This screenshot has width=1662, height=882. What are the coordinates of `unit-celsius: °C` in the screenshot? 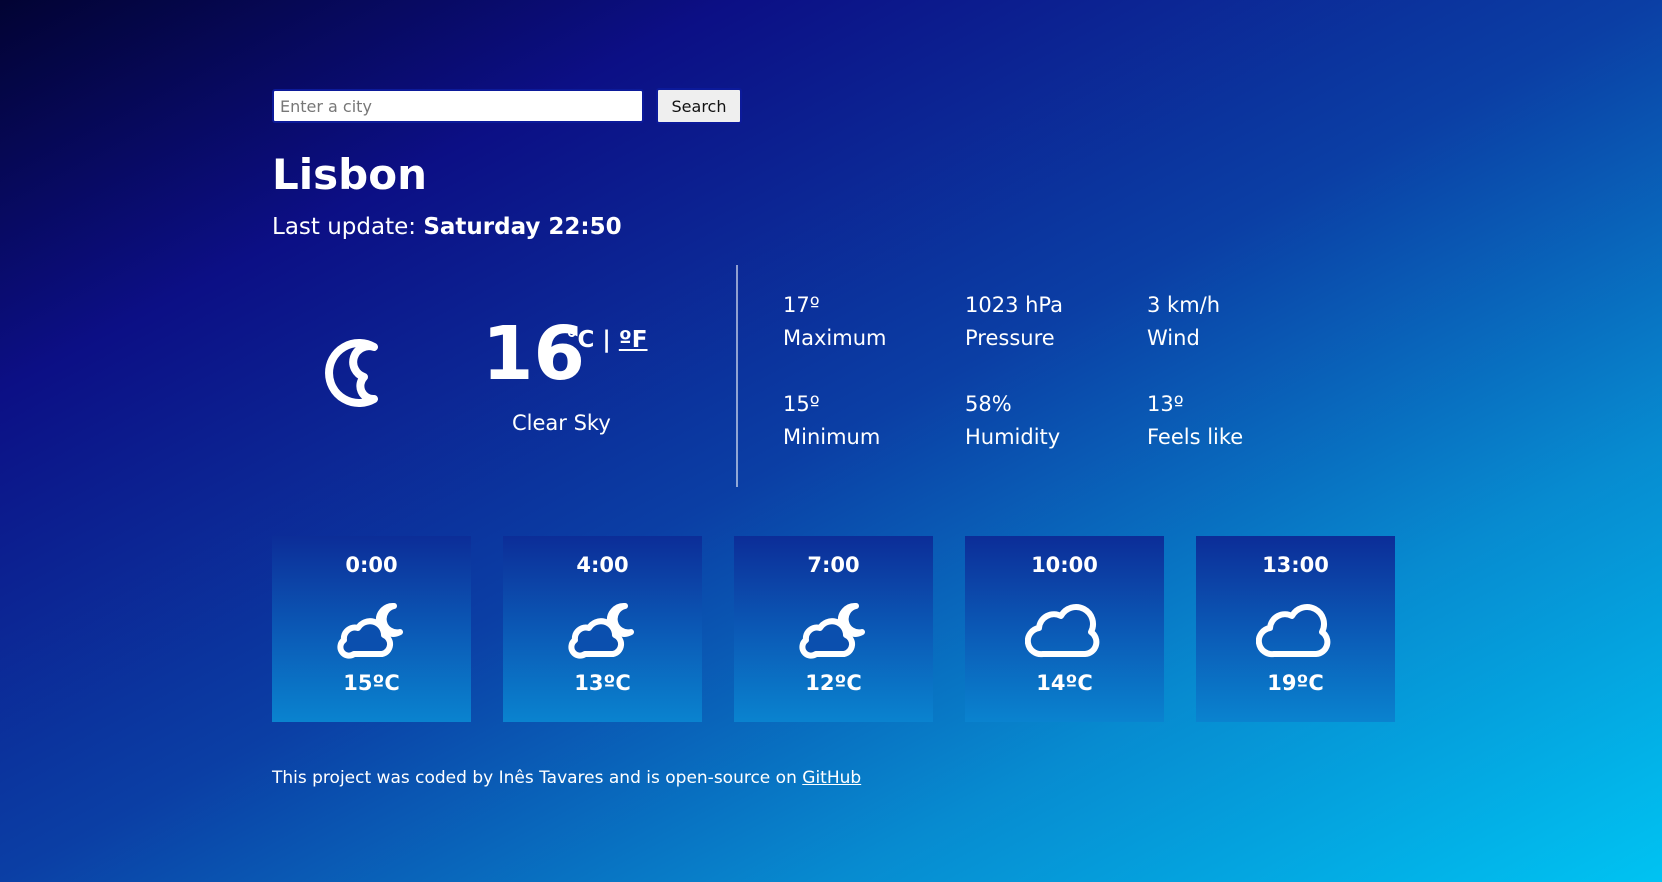 It's located at (580, 340).